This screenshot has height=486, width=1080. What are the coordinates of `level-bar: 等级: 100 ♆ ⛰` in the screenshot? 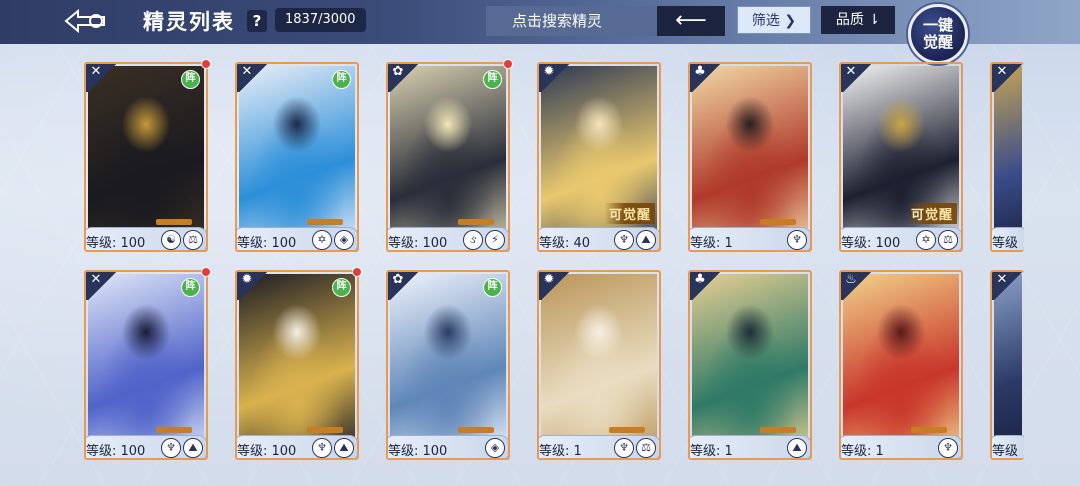 It's located at (146, 446).